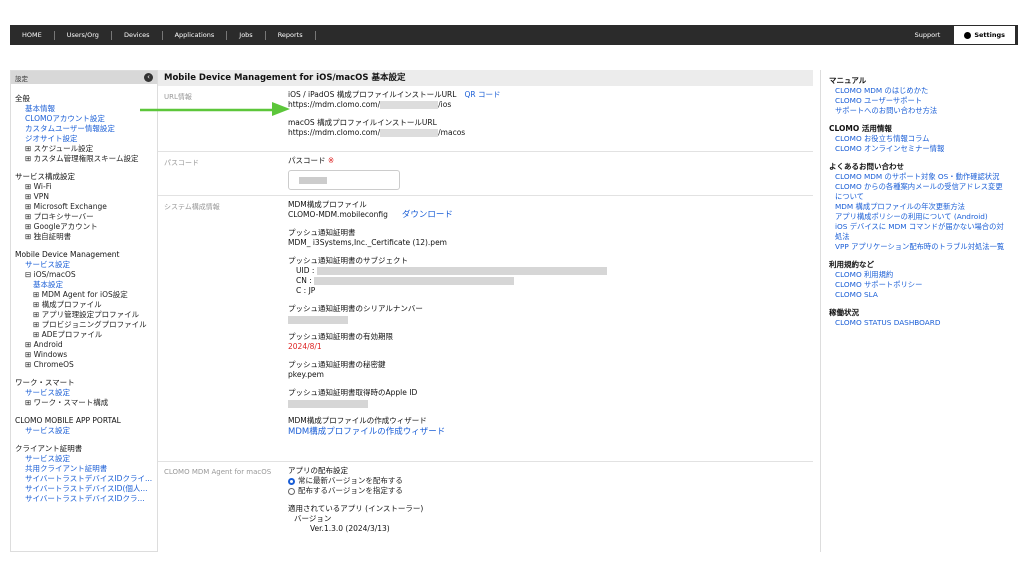  Describe the element at coordinates (84, 207) in the screenshot. I see `sidebar-item: ⊞ Microsoft Exchange` at that location.